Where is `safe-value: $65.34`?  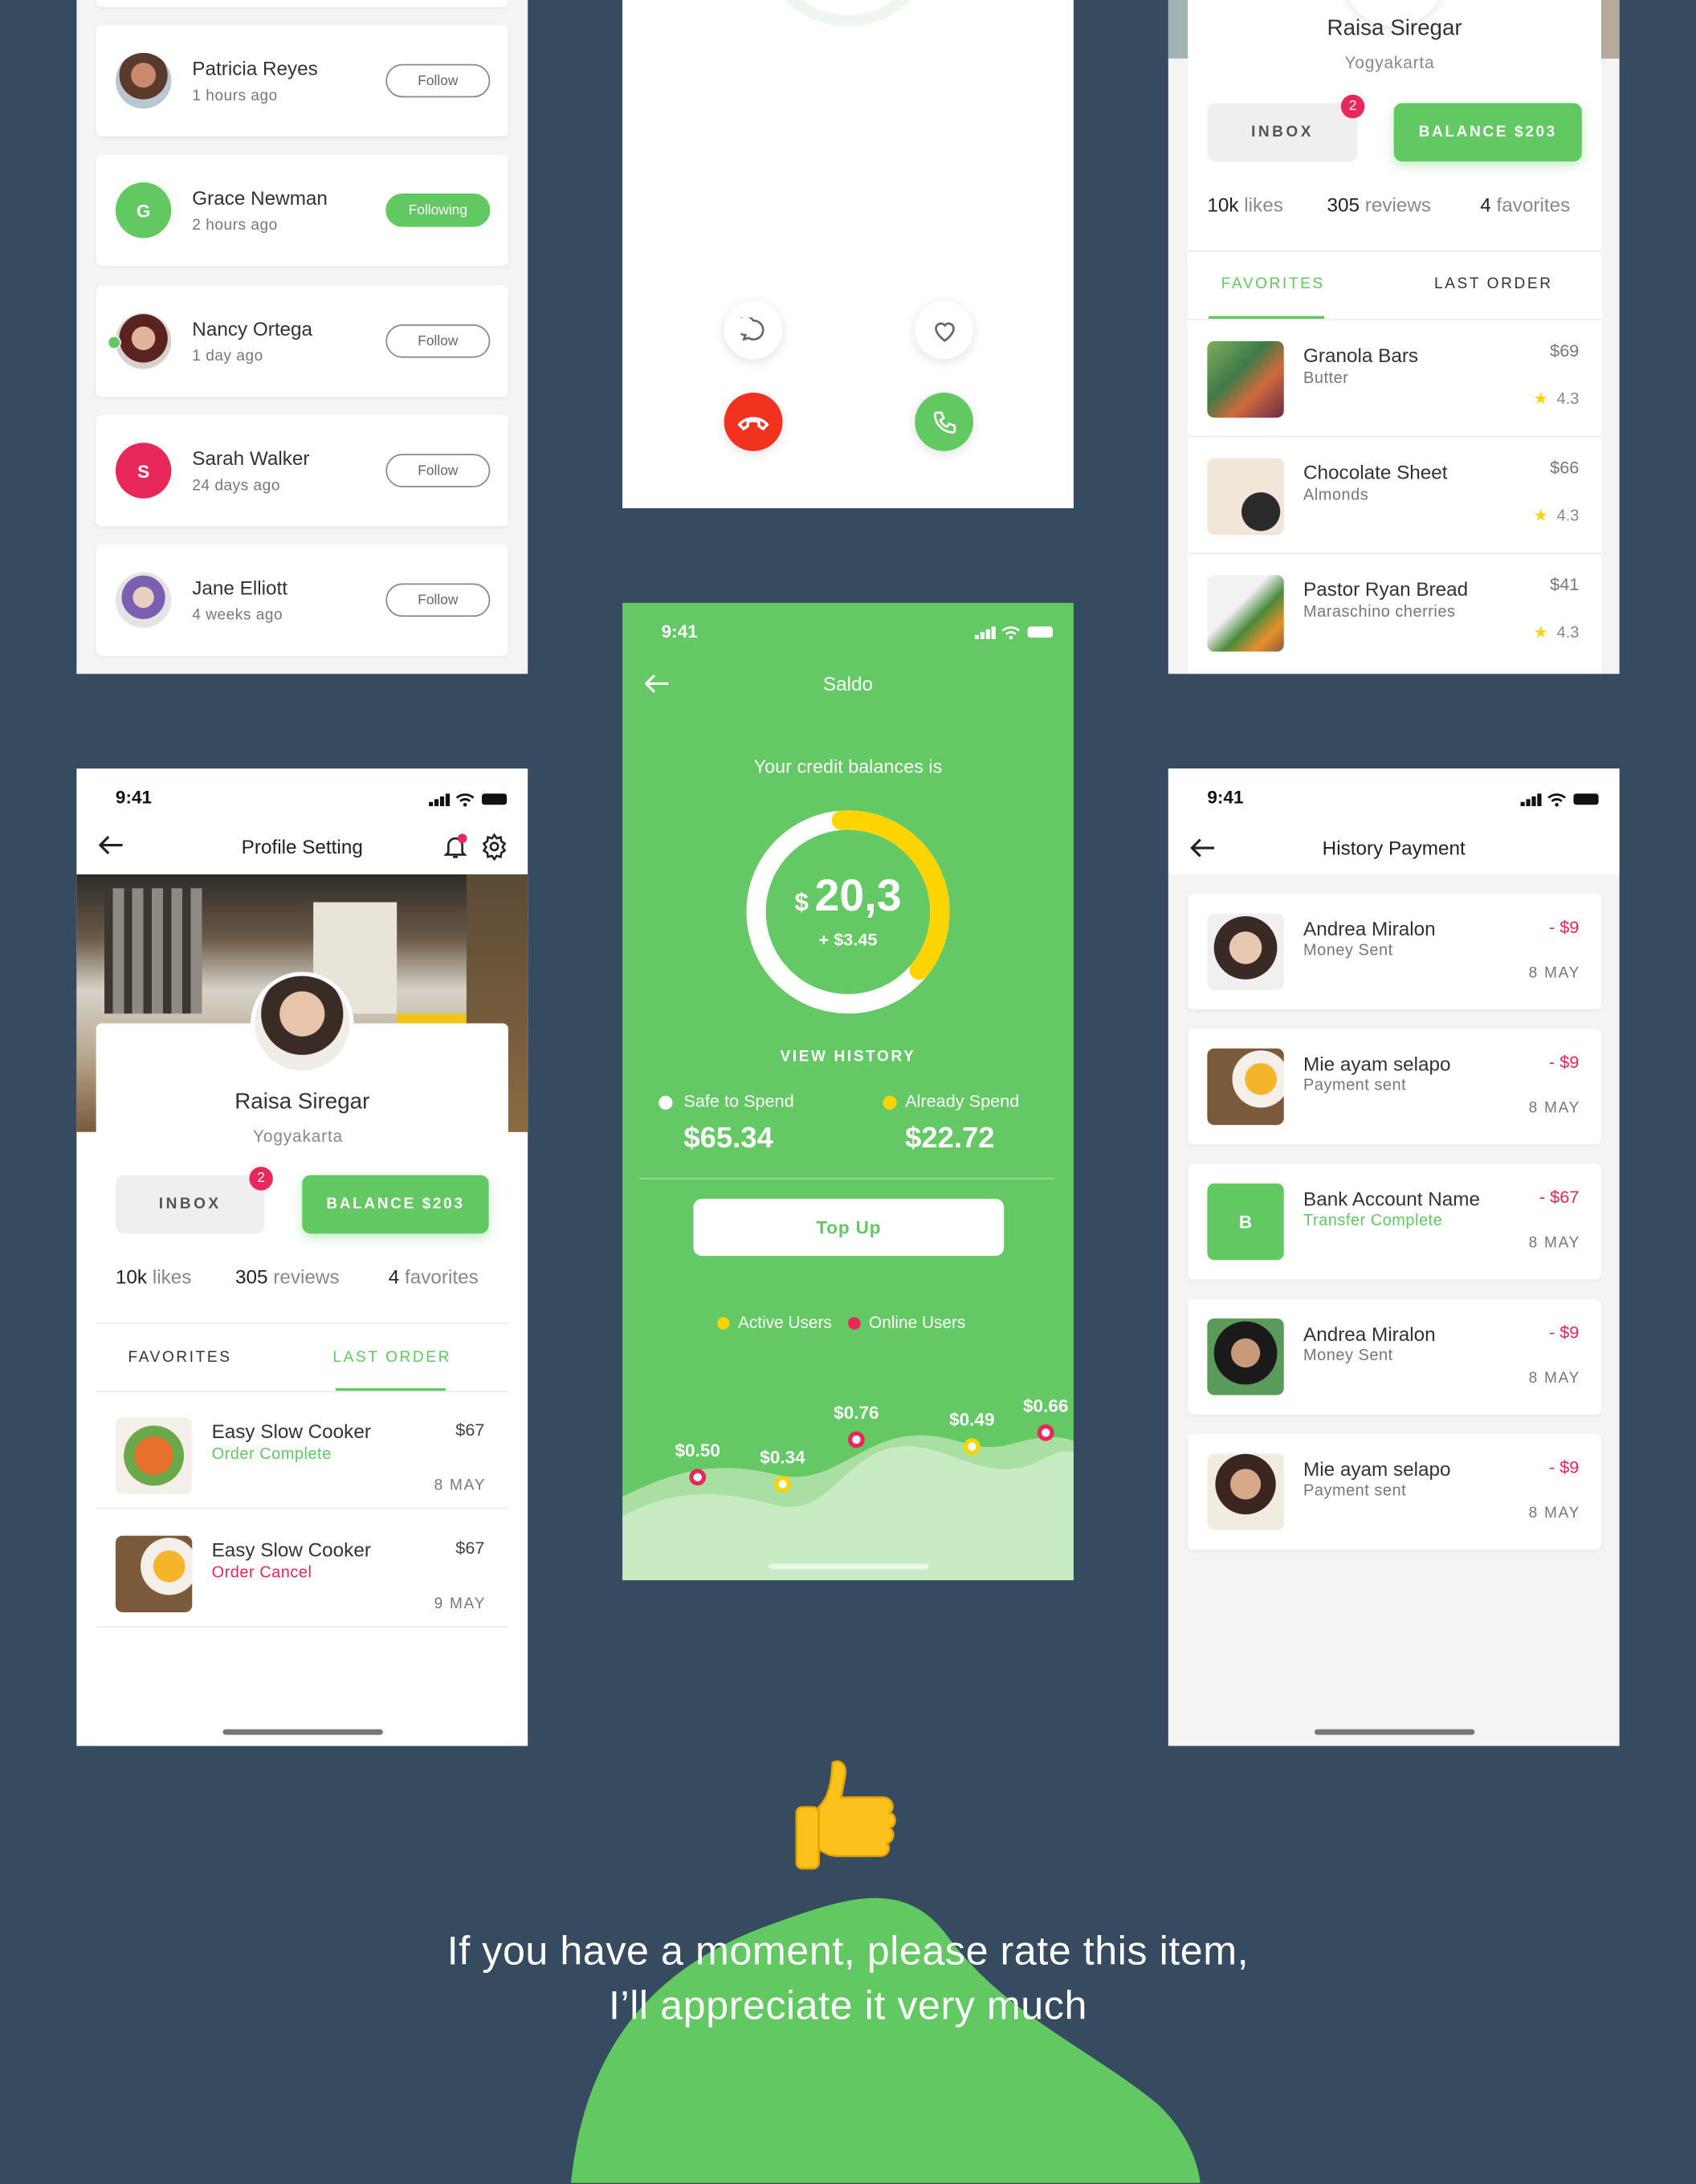 safe-value: $65.34 is located at coordinates (728, 1138).